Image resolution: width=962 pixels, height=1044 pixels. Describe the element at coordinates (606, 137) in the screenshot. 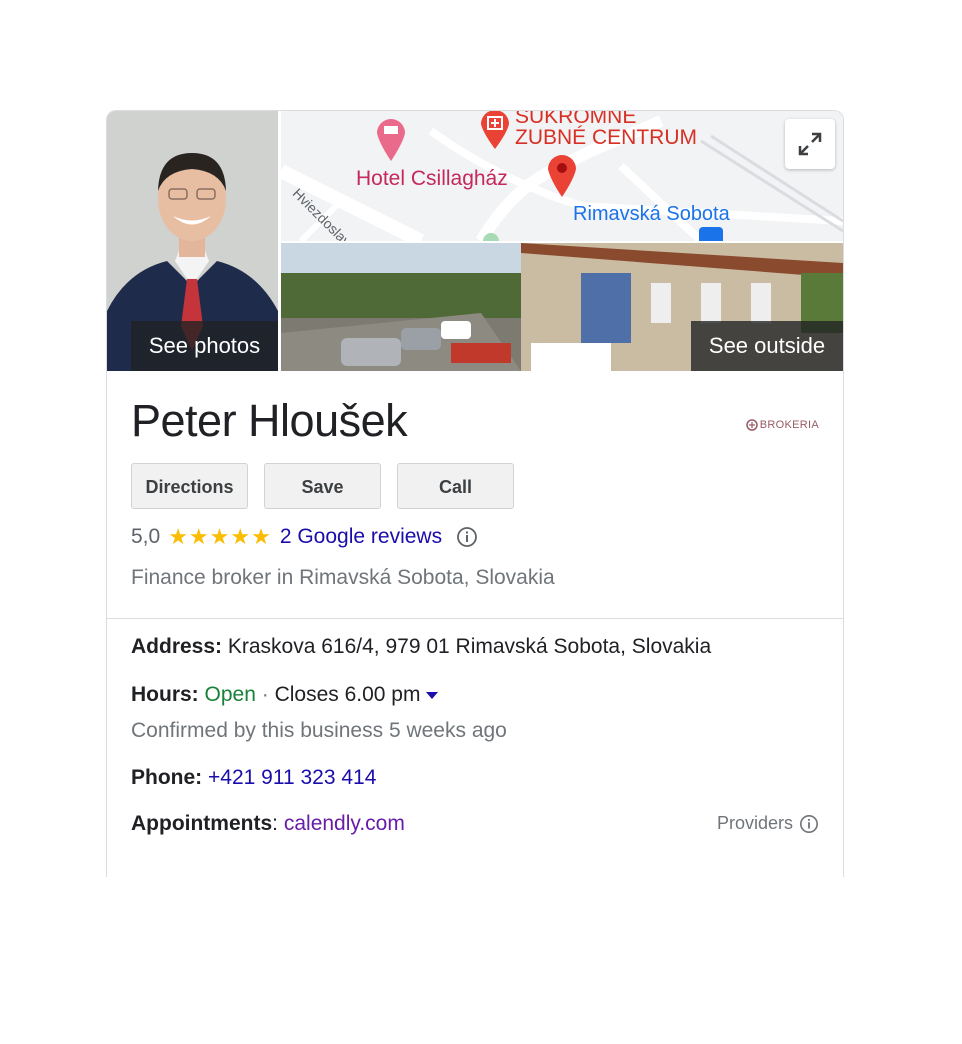

I see `map-label-clinic: ZUBNÉ CENTRUM` at that location.